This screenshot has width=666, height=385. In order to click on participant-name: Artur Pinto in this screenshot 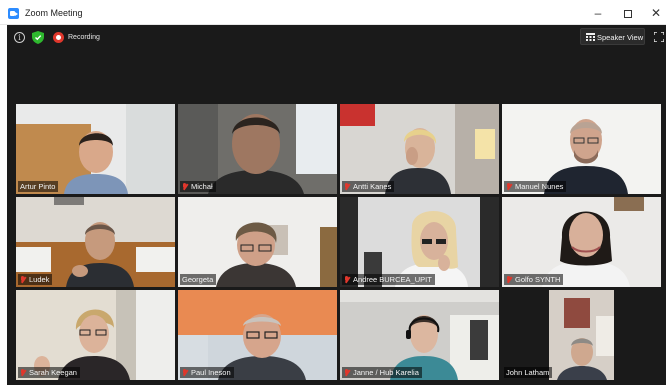, I will do `click(38, 186)`.